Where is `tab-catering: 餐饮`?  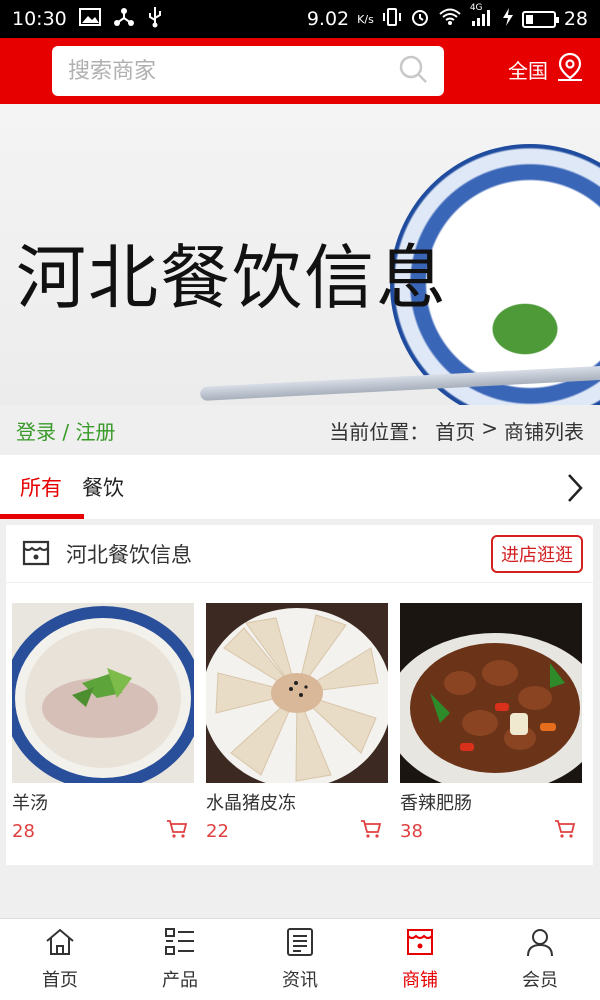
tab-catering: 餐饮 is located at coordinates (113, 487).